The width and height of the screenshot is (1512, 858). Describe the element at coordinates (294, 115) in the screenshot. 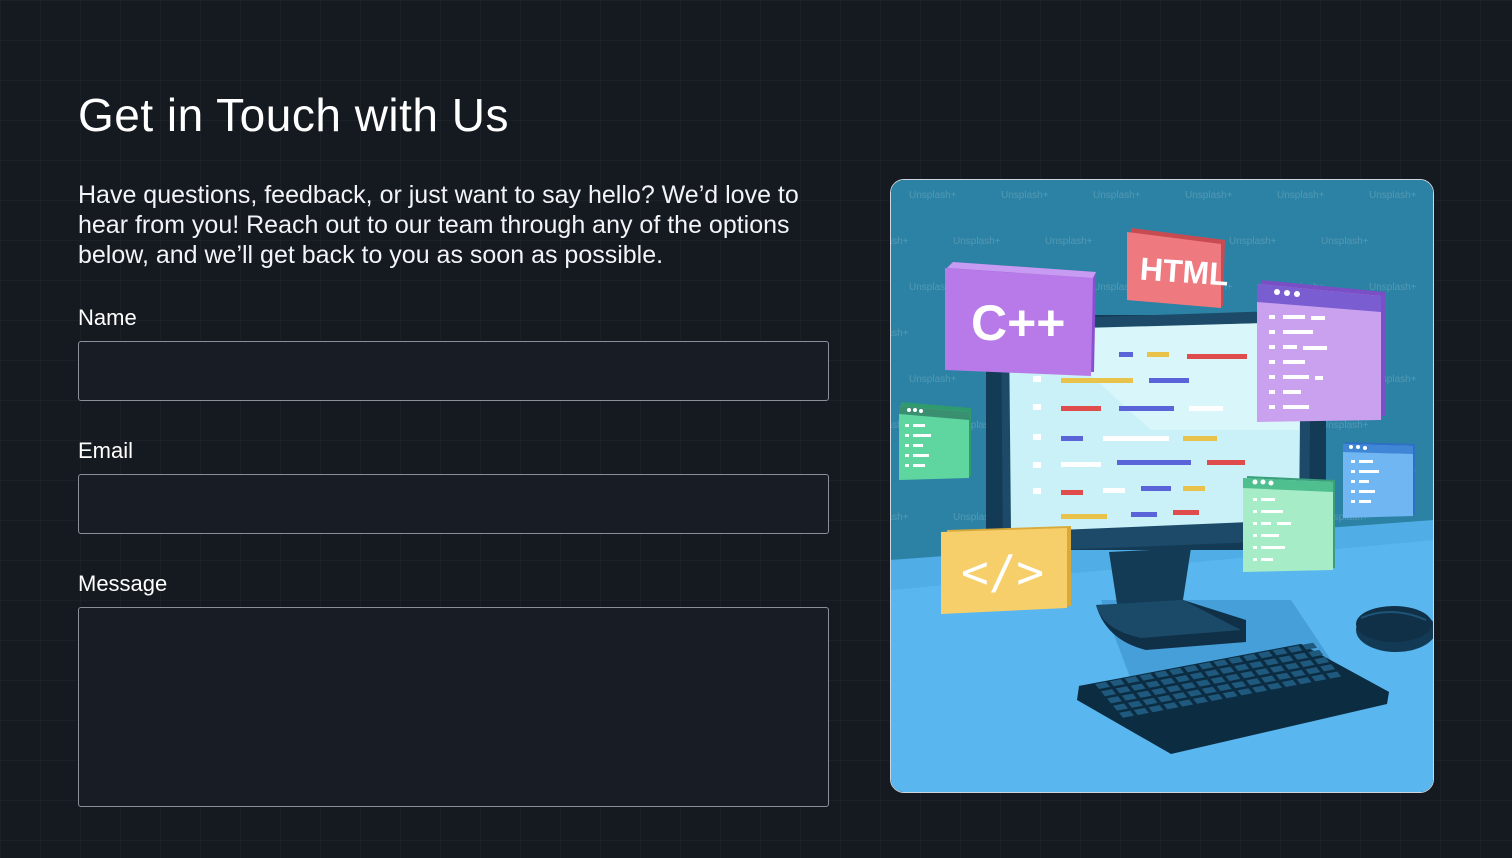

I see `page-title: Get in Touch with Us` at that location.